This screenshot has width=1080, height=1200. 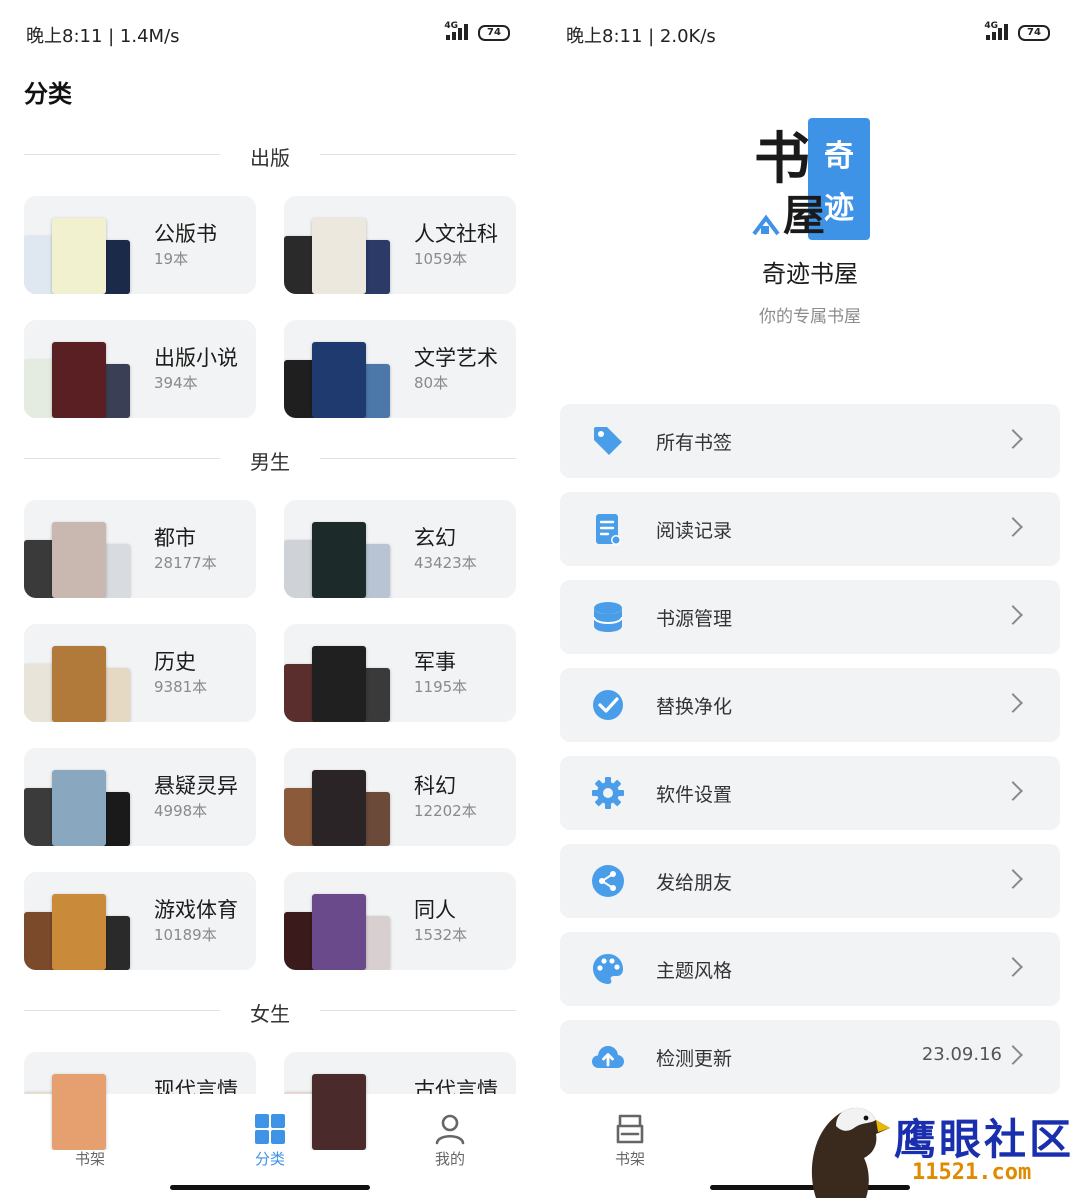 What do you see at coordinates (810, 705) in the screenshot?
I see `menu-replace-purify: 替换净化` at bounding box center [810, 705].